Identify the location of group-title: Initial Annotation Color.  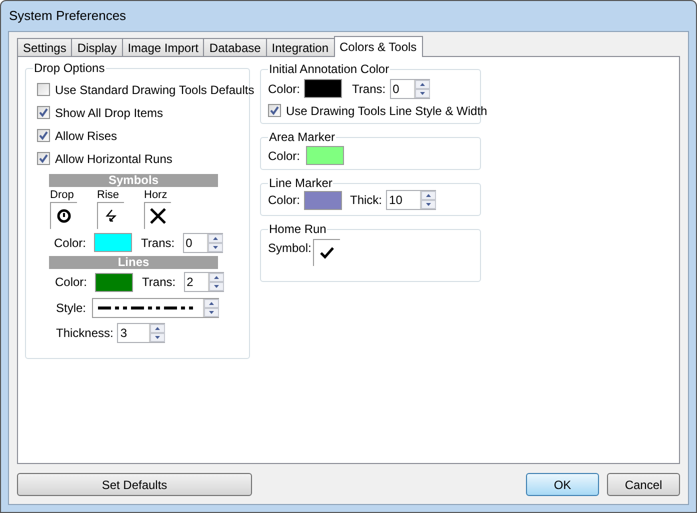
(329, 69).